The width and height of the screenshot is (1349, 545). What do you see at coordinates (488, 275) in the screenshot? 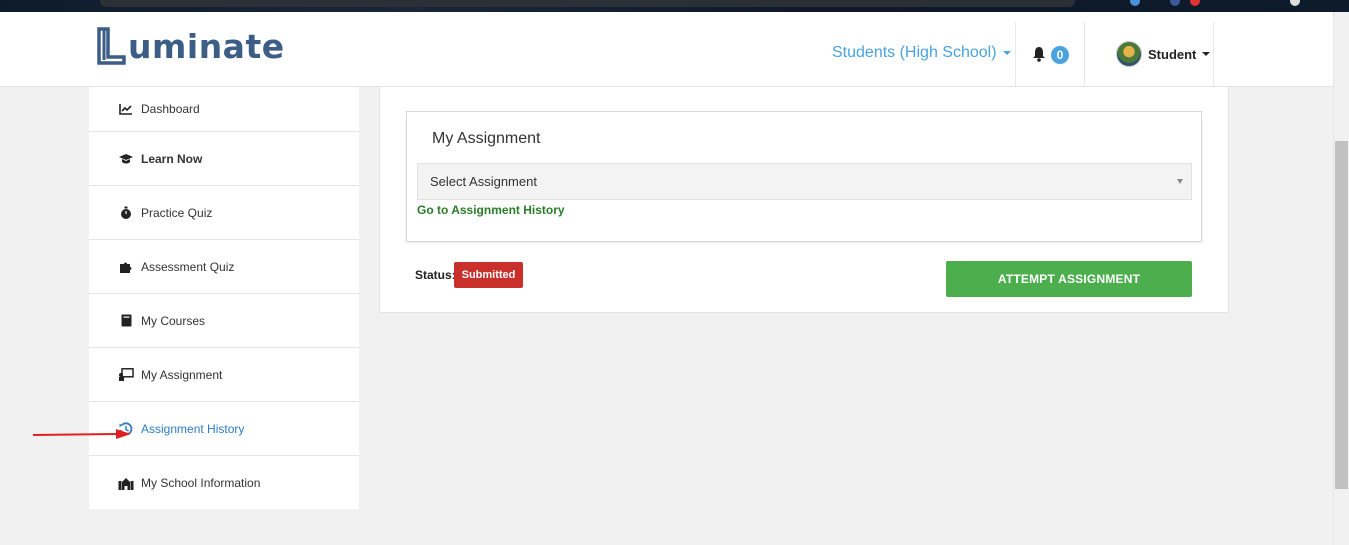
I see `status-badge: Submitted` at bounding box center [488, 275].